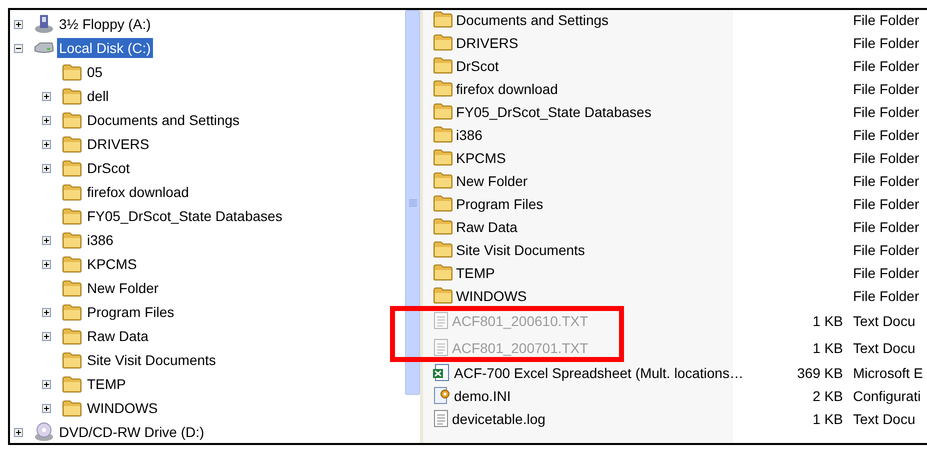 The image size is (927, 449). What do you see at coordinates (477, 66) in the screenshot?
I see `file-name: DrScot` at bounding box center [477, 66].